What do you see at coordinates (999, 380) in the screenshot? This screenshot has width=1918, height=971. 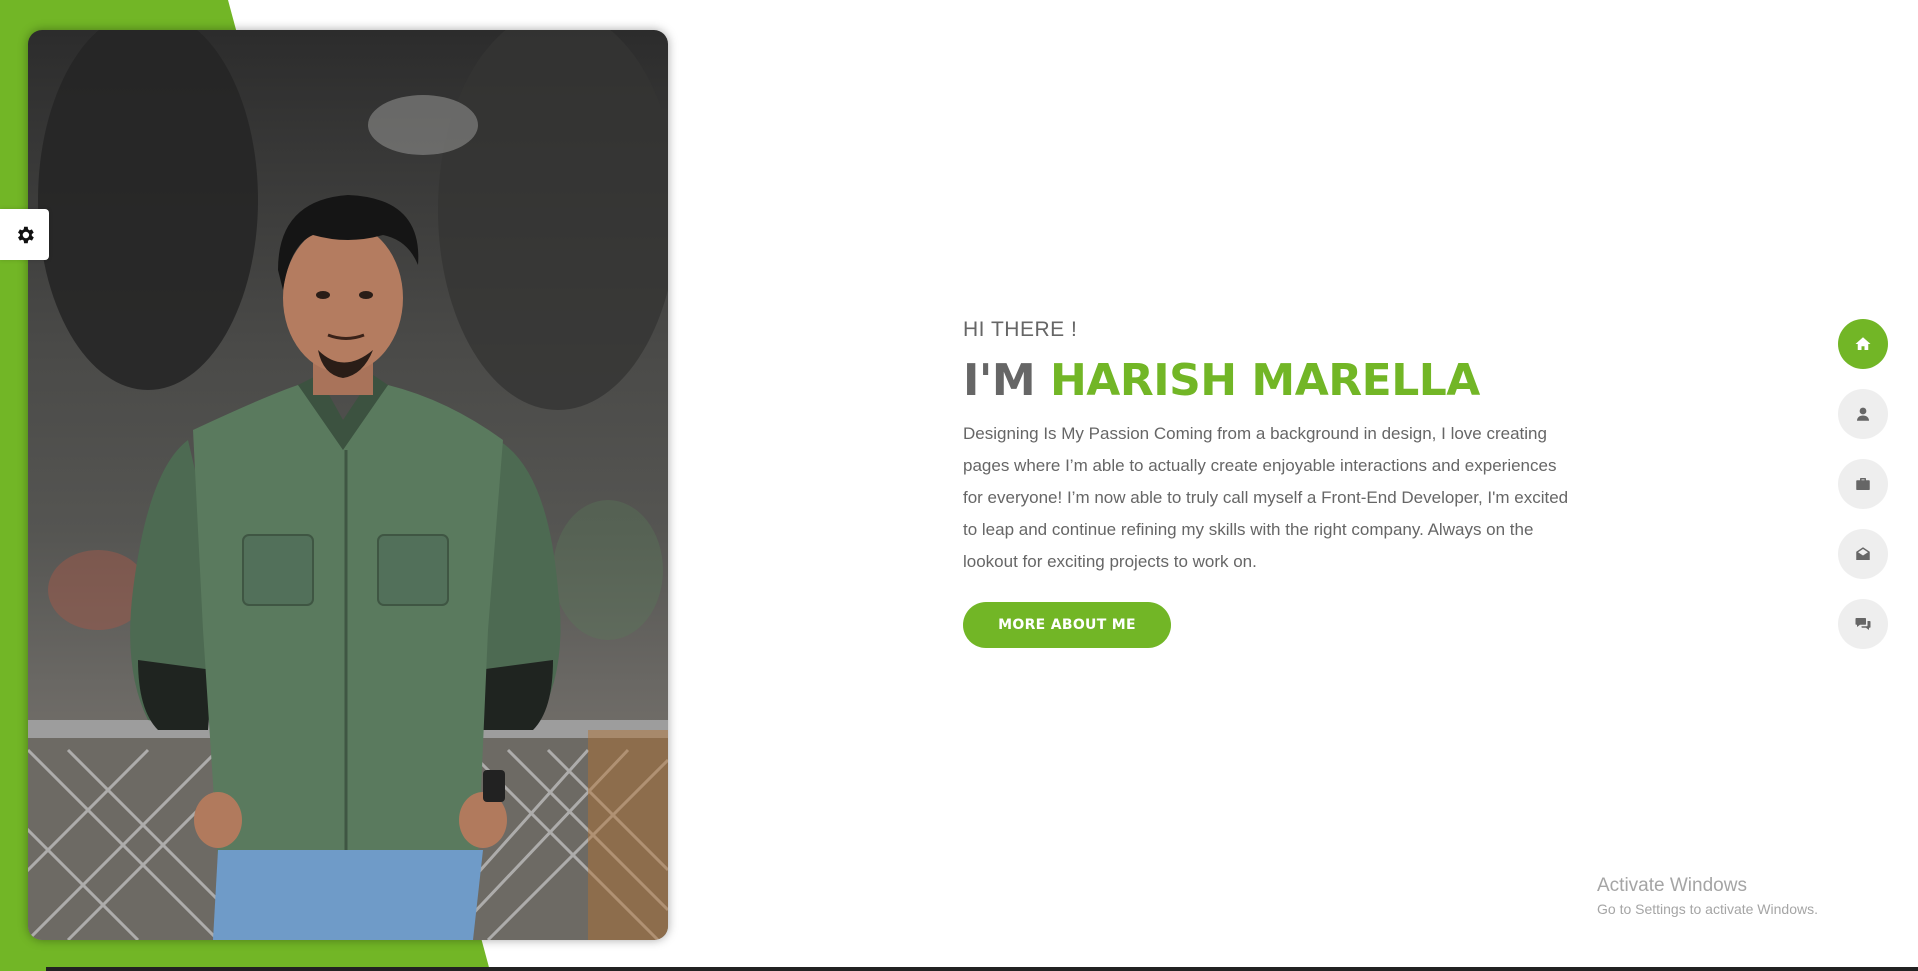 I see `headline-prefix: I'M` at bounding box center [999, 380].